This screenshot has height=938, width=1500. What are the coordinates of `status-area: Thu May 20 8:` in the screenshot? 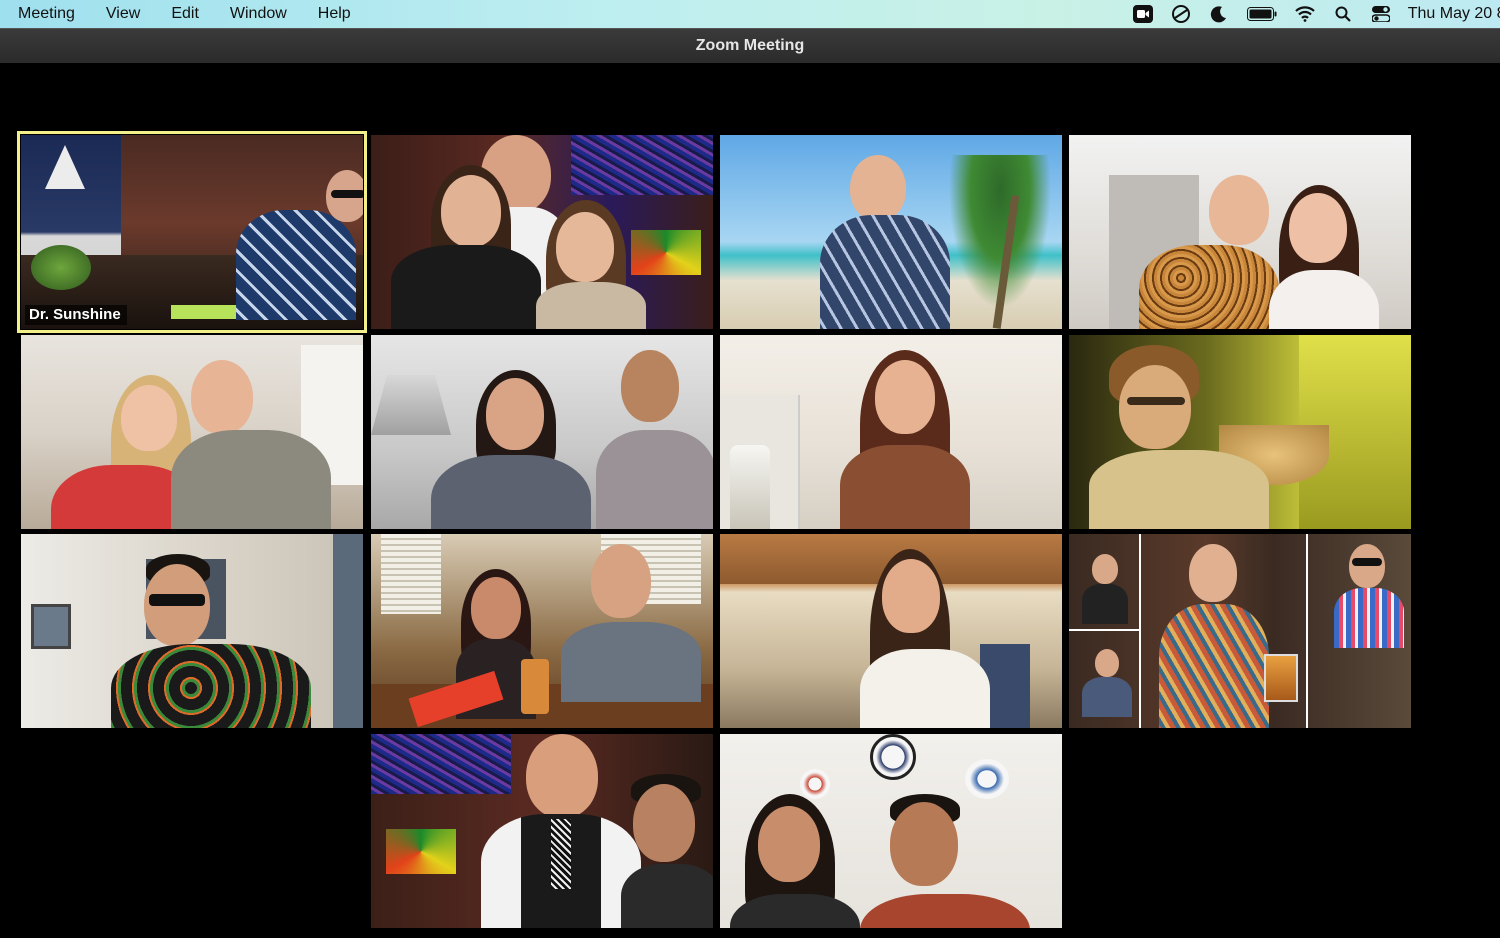 It's located at (1316, 14).